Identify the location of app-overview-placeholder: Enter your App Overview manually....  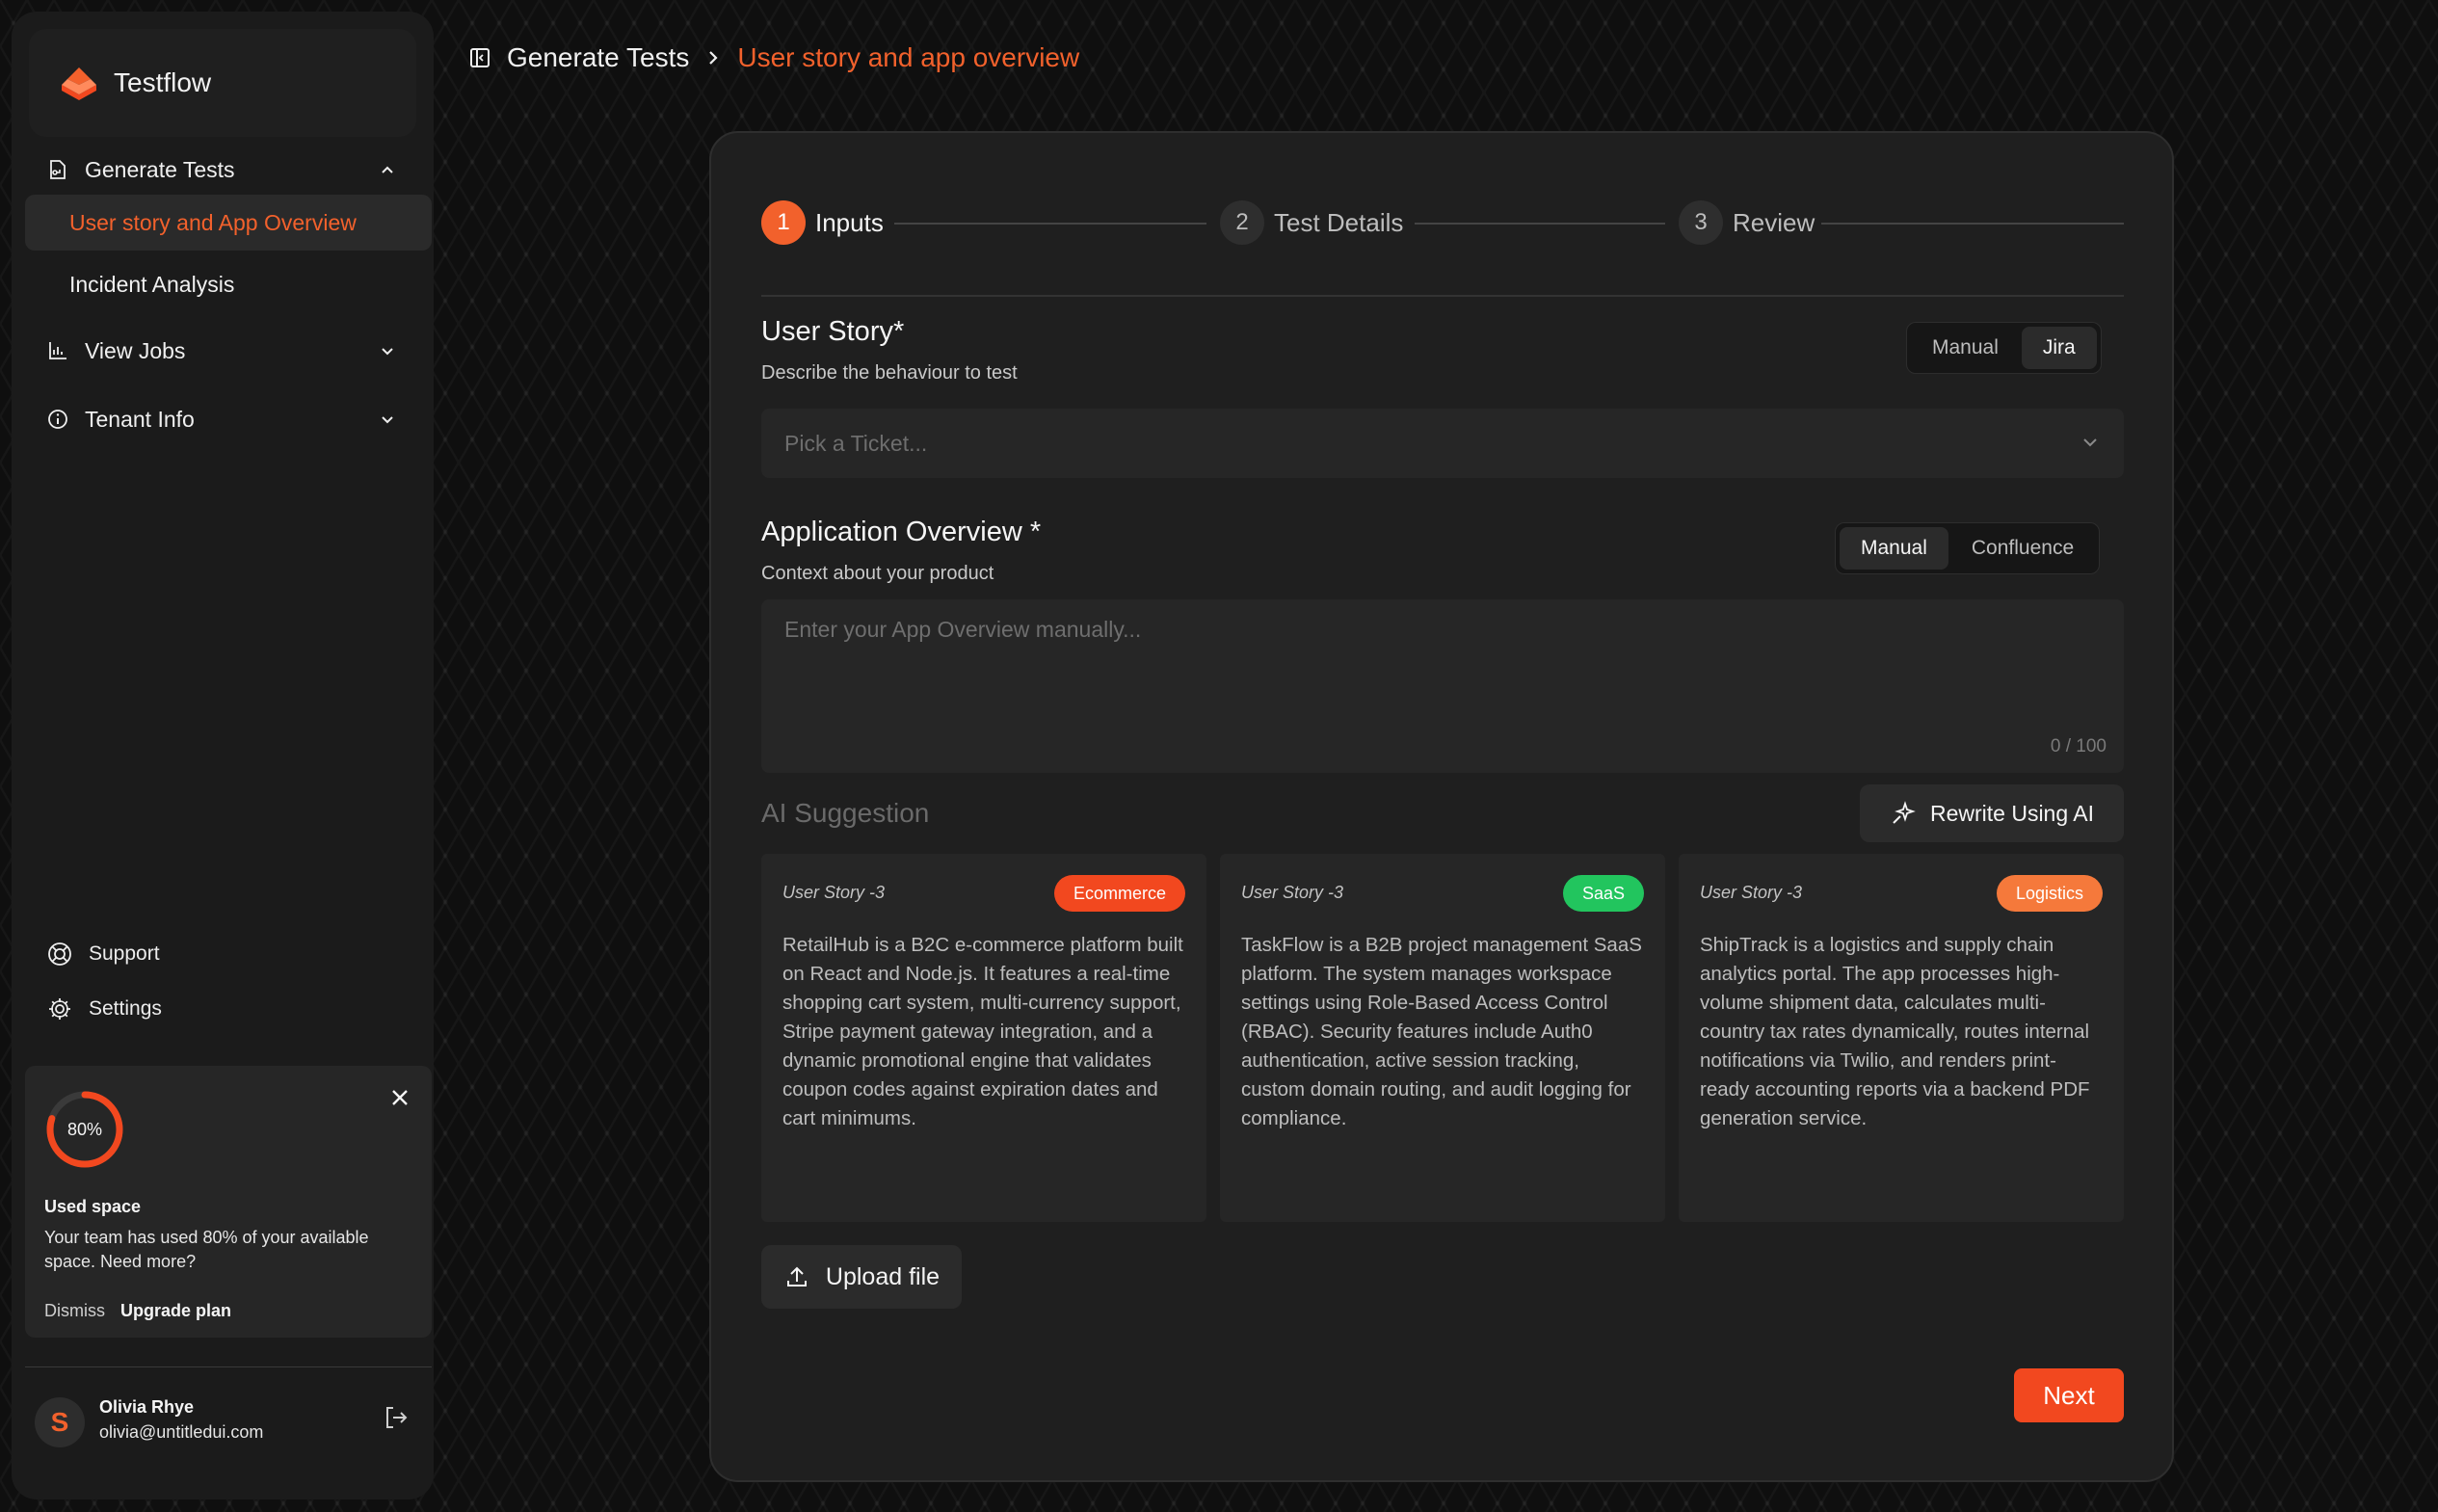
(963, 629).